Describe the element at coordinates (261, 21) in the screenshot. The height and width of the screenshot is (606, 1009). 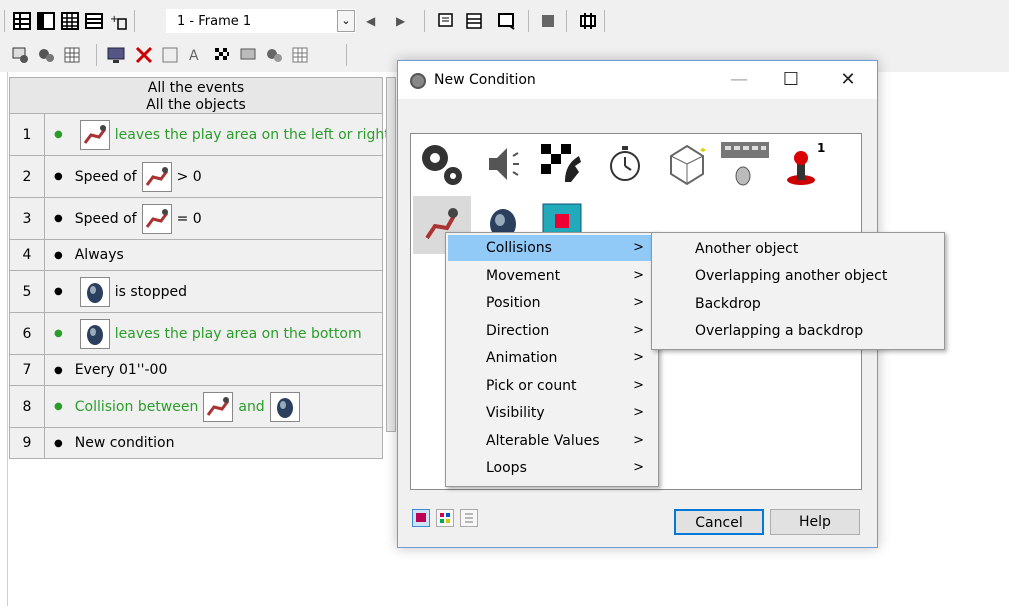
I see `frame-selector: 1 - Frame 1 ⌄` at that location.